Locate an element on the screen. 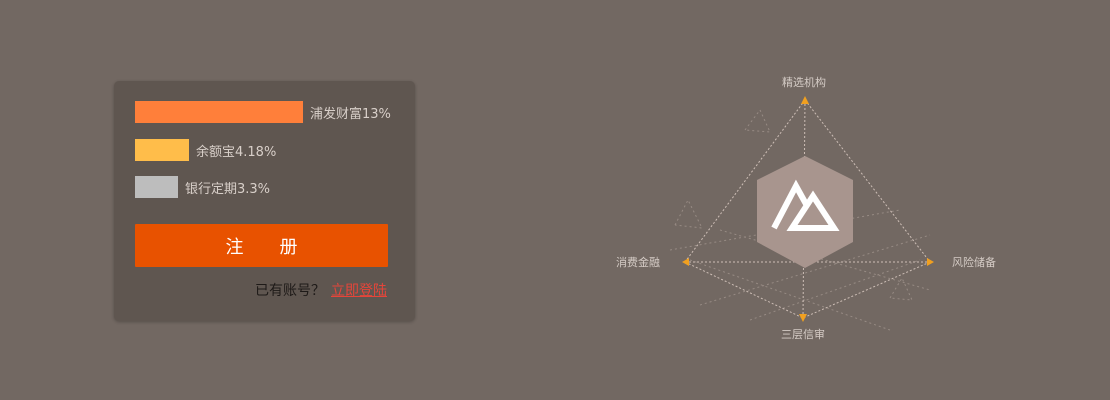  diagram-graphic is located at coordinates (801, 213).